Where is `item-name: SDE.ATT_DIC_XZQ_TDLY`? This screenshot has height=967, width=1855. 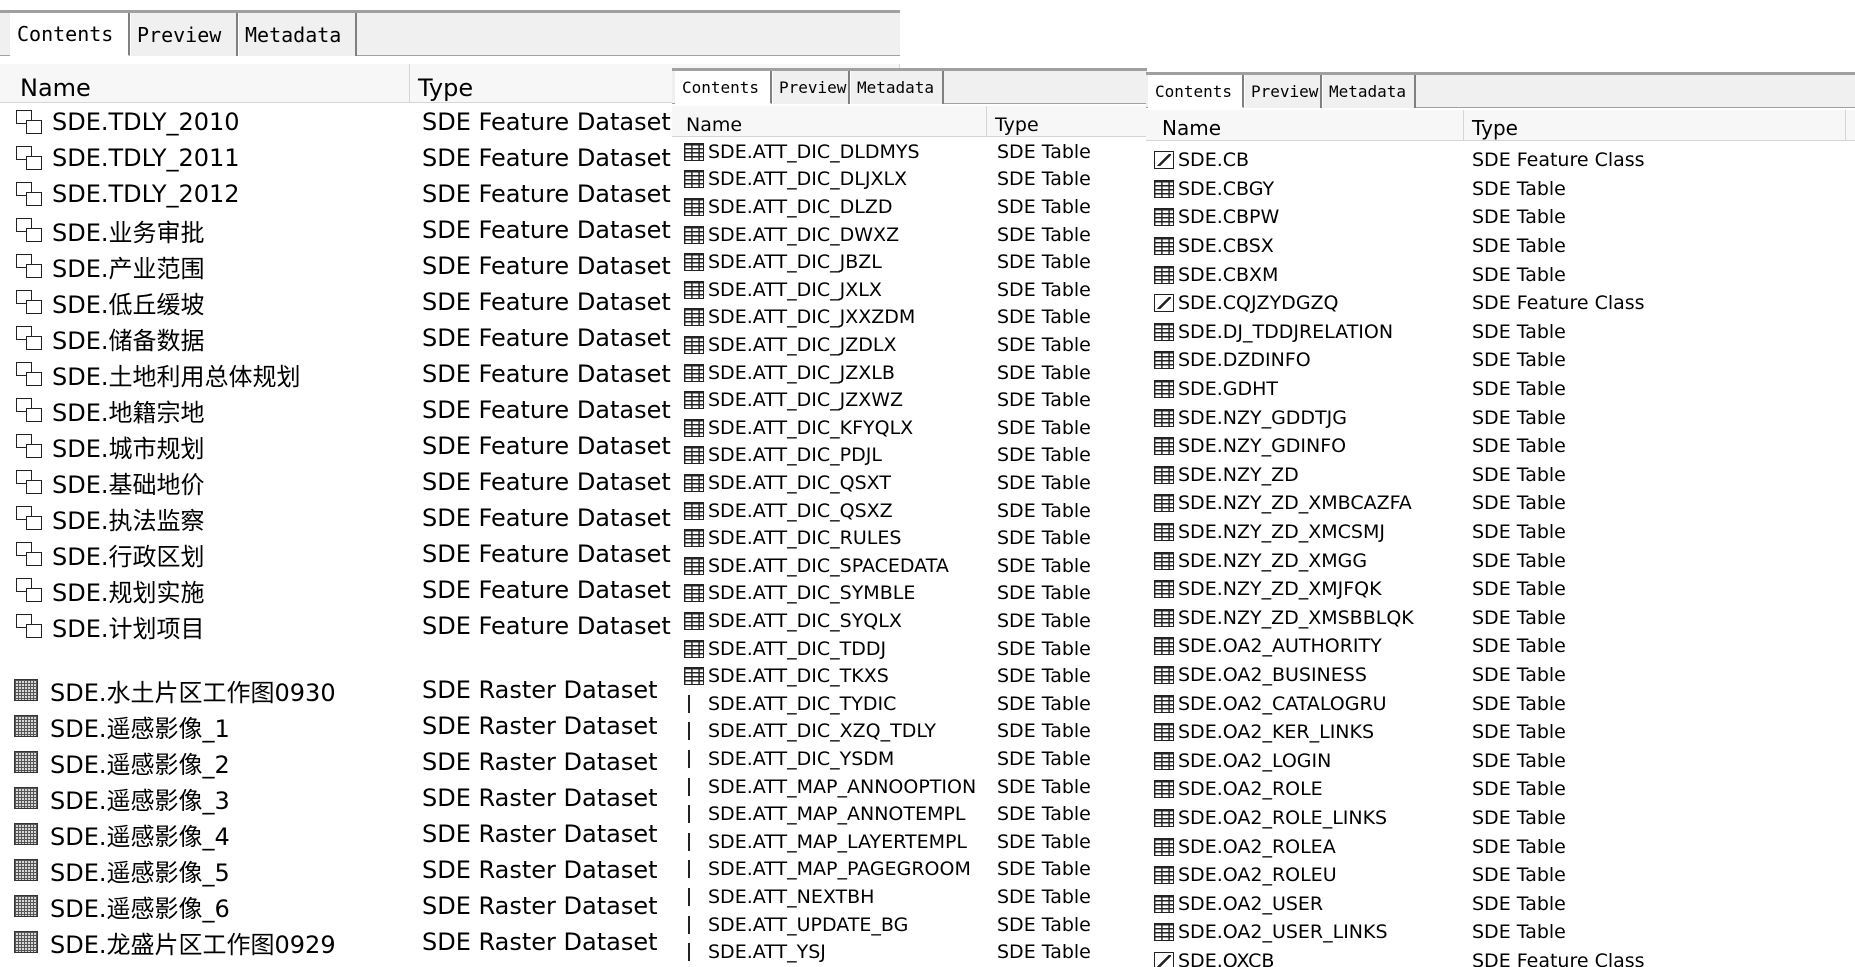 item-name: SDE.ATT_DIC_XZQ_TDLY is located at coordinates (822, 731).